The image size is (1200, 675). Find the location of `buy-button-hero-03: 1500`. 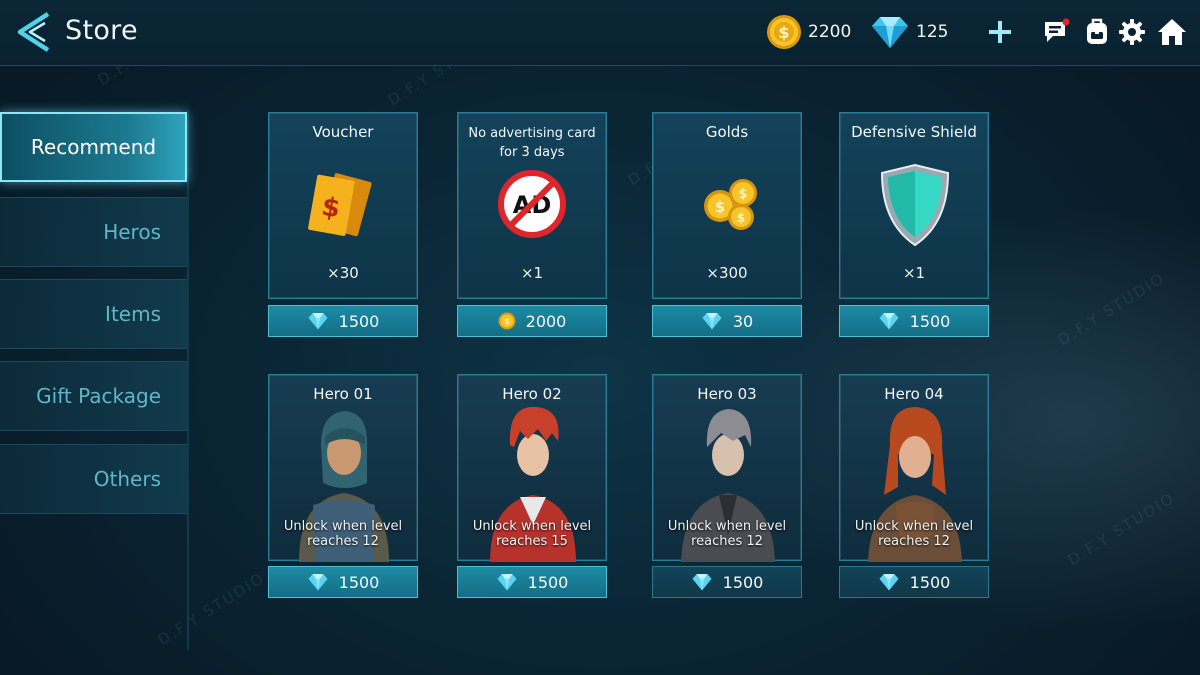

buy-button-hero-03: 1500 is located at coordinates (727, 582).